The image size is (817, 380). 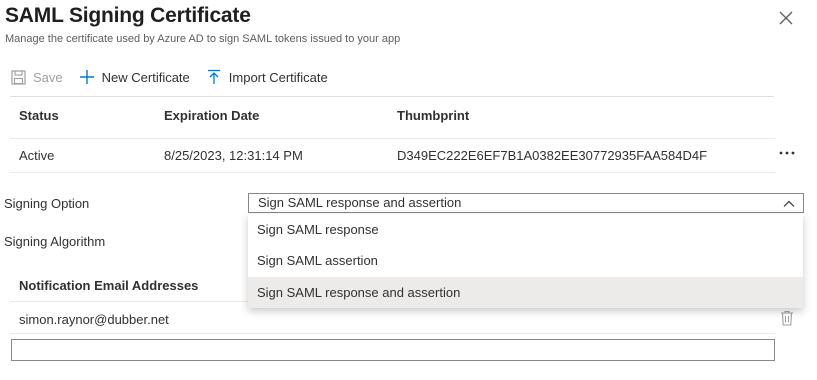 I want to click on signing-algorithm-label: Signing Algorithm, so click(x=55, y=241).